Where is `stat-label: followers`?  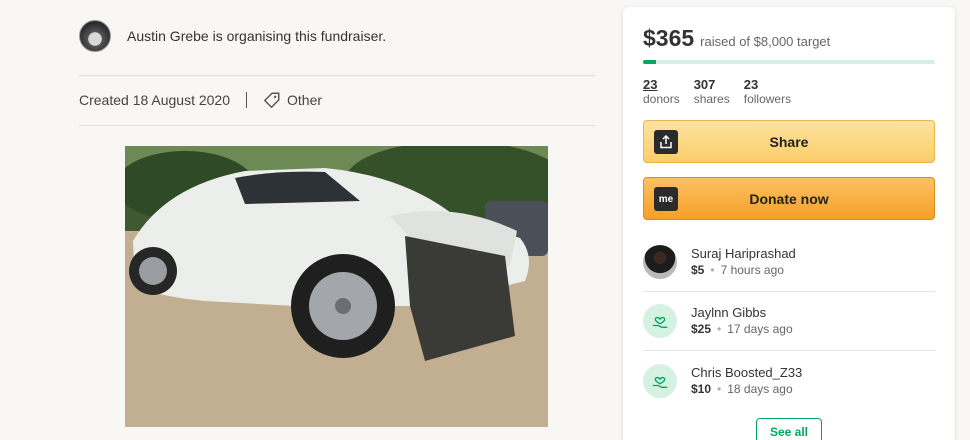
stat-label: followers is located at coordinates (767, 99).